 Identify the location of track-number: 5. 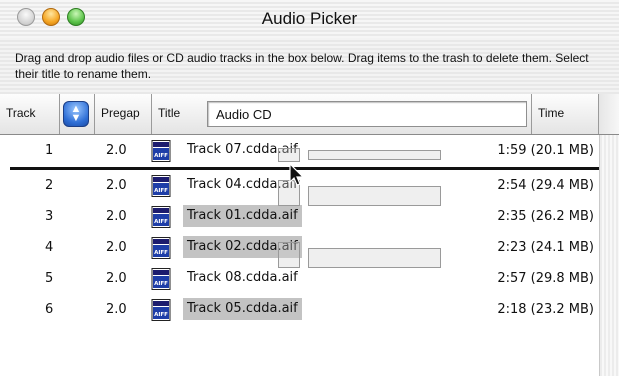
(49, 278).